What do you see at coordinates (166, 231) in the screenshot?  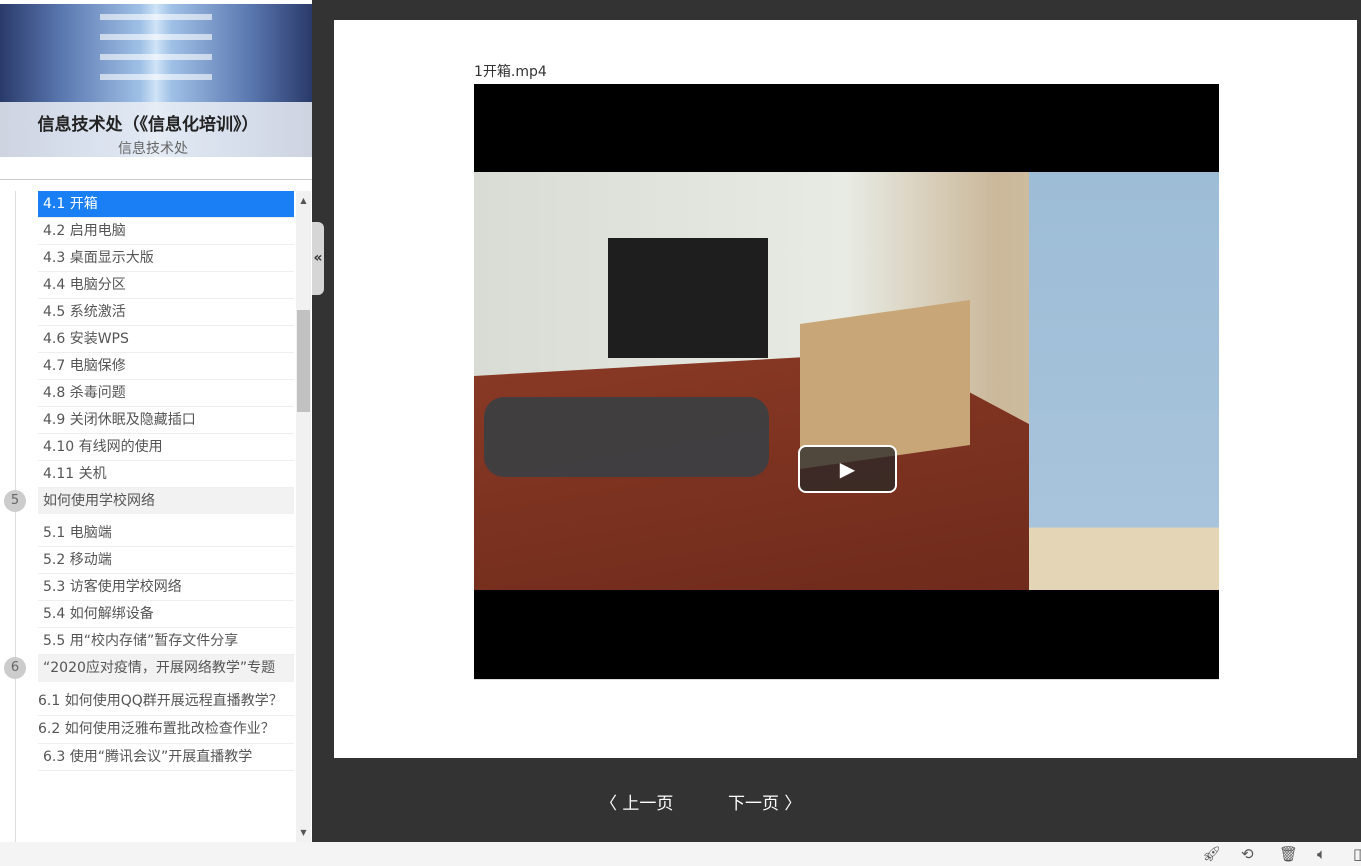 I see `toc-item: 4.2 启用电脑` at bounding box center [166, 231].